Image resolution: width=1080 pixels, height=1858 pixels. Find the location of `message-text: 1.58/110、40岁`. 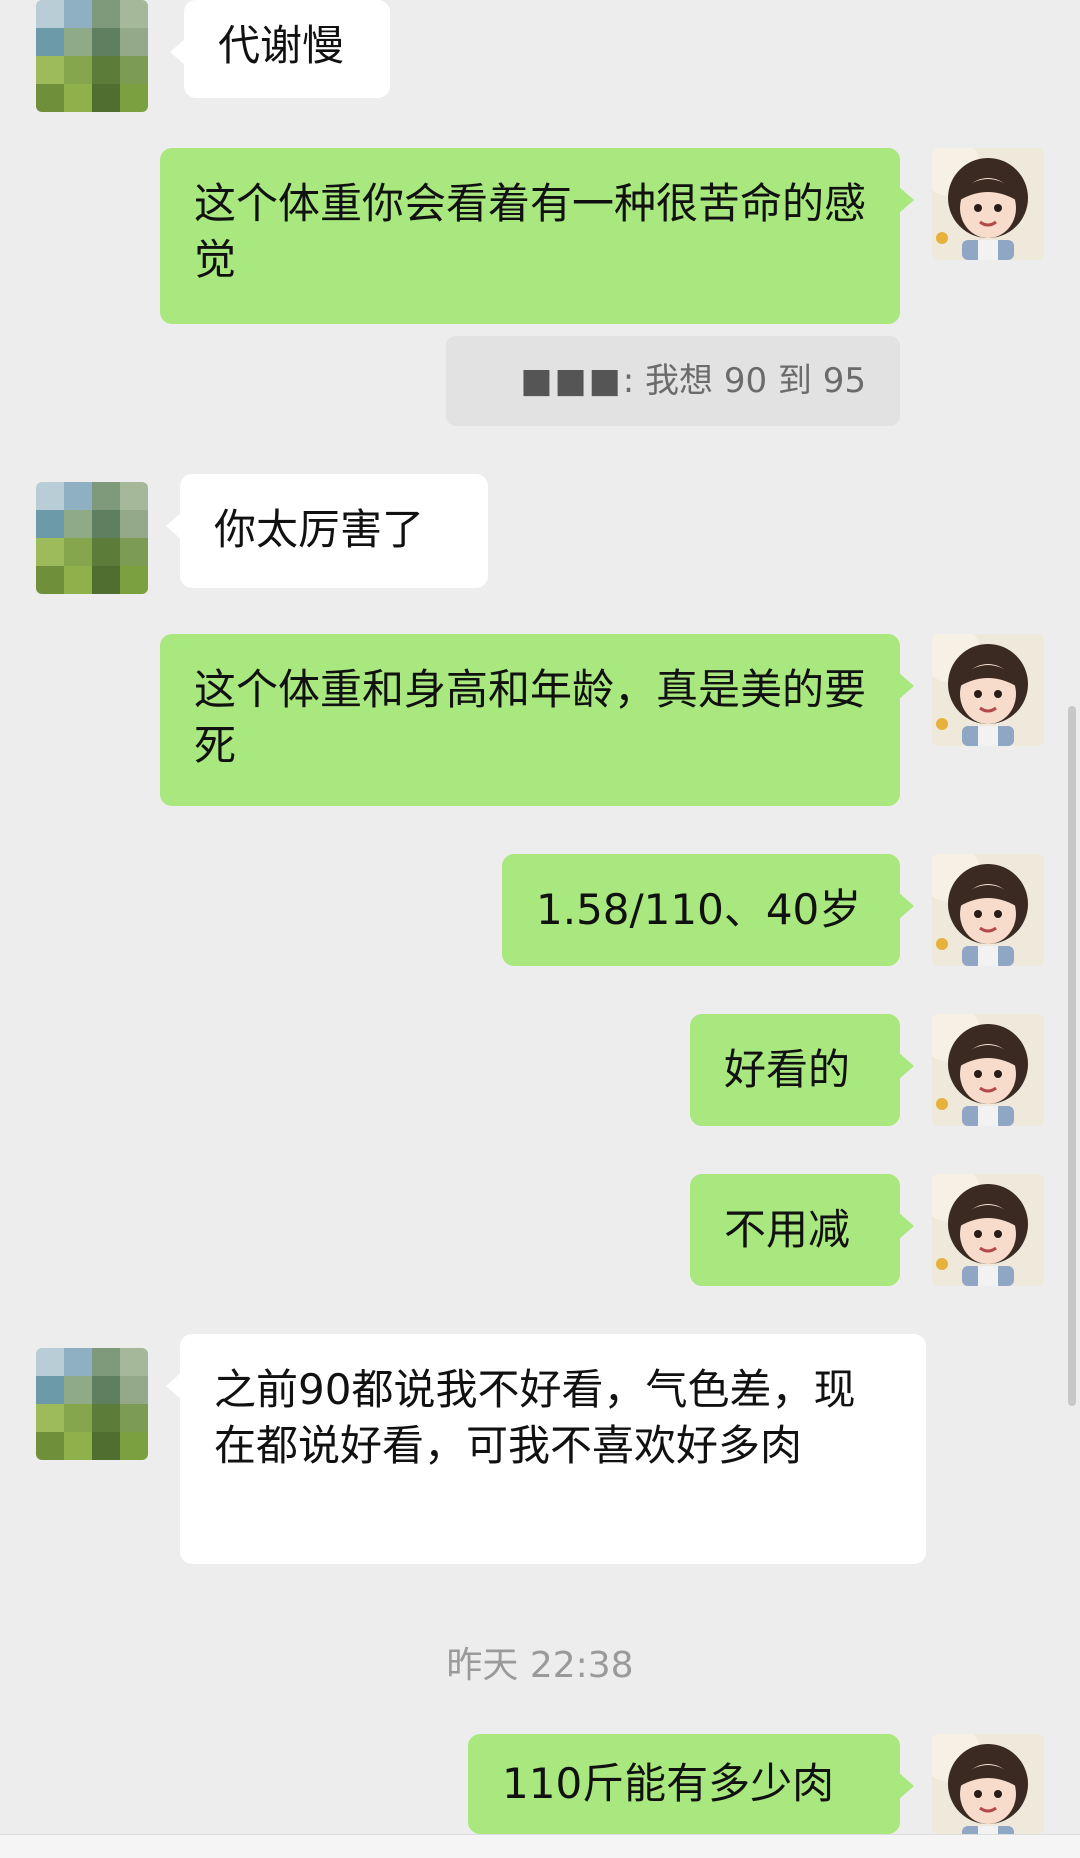

message-text: 1.58/110、40岁 is located at coordinates (699, 909).